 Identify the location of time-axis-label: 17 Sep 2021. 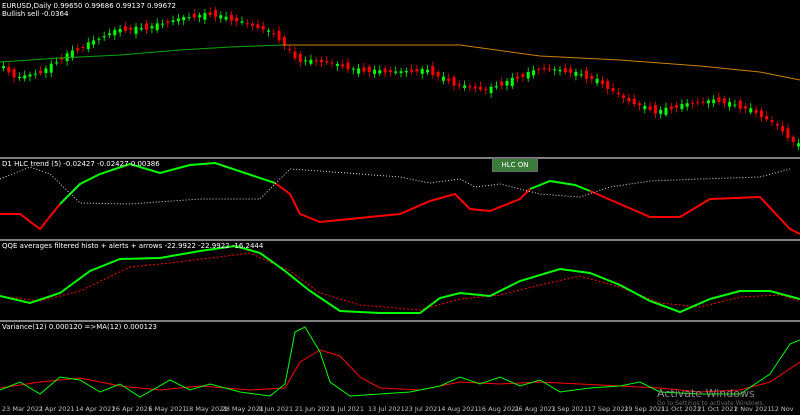
(608, 409).